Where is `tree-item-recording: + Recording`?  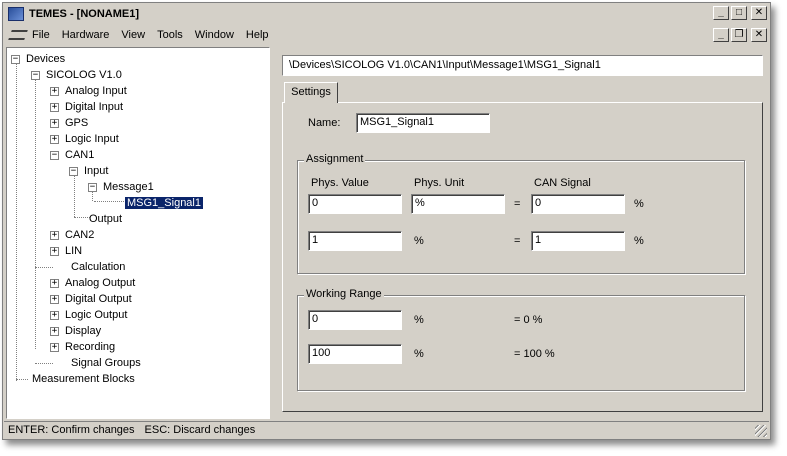
tree-item-recording: + Recording is located at coordinates (83, 347).